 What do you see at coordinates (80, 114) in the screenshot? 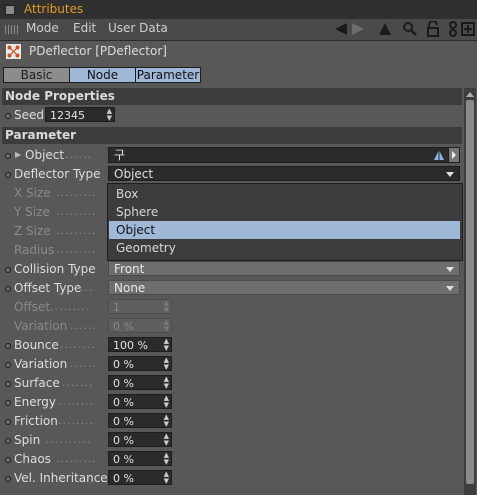
I see `seed-field: 12345 ▲ ▼` at bounding box center [80, 114].